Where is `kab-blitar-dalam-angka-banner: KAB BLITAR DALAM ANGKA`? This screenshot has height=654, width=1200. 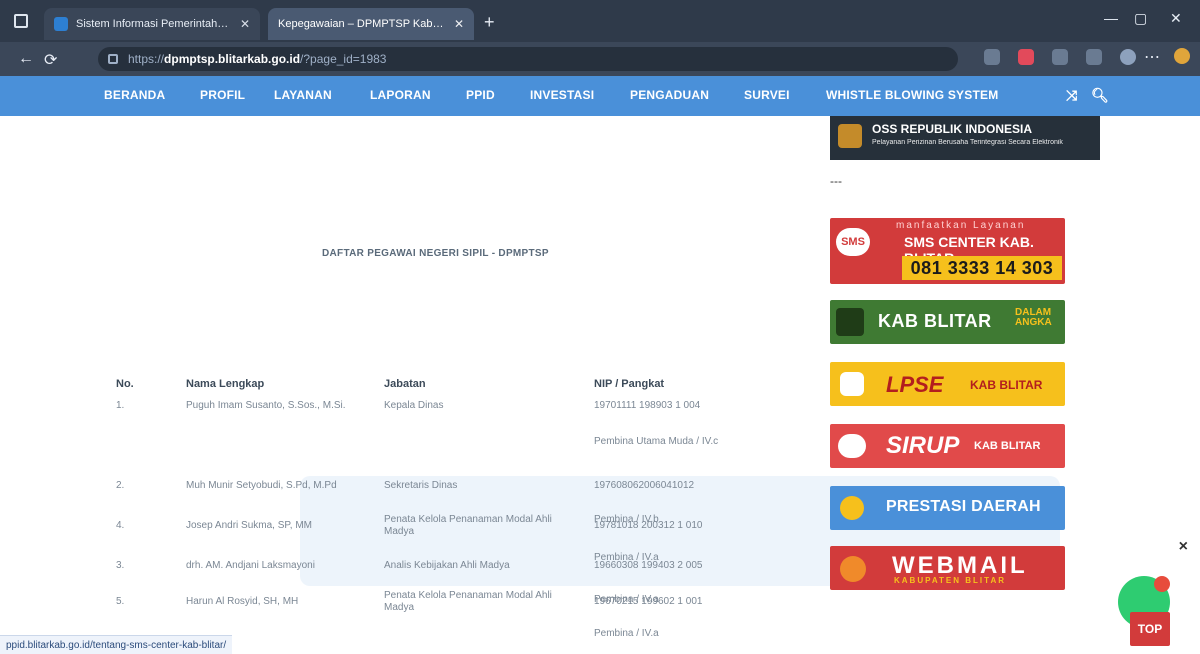
kab-blitar-dalam-angka-banner: KAB BLITAR DALAM ANGKA is located at coordinates (947, 322).